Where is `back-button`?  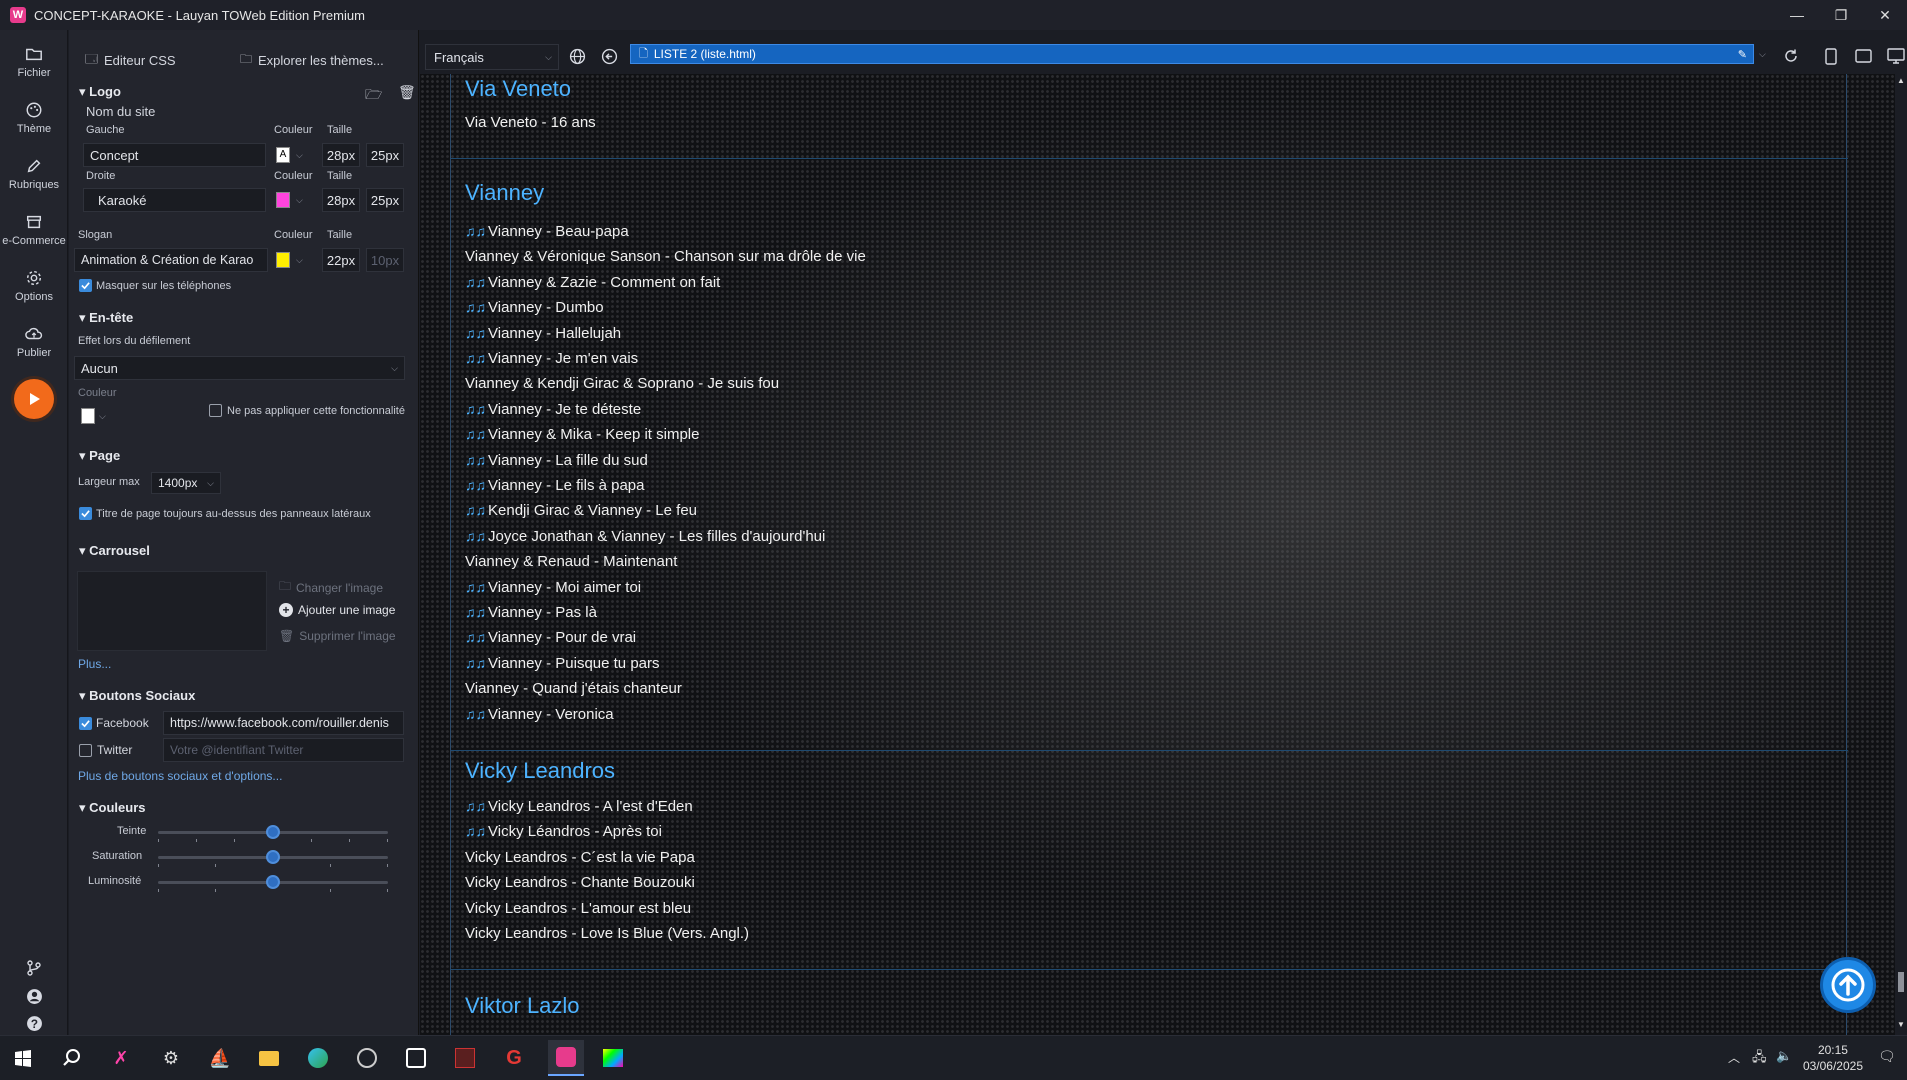
back-button is located at coordinates (609, 58).